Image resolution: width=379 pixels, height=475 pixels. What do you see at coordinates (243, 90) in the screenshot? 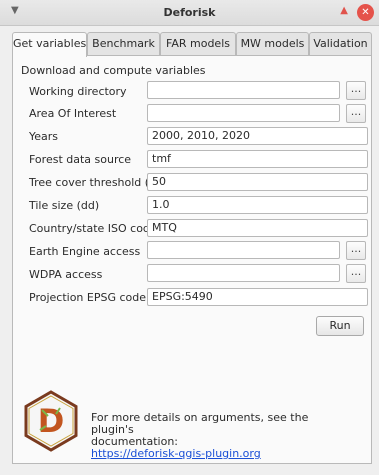
I see `working-directory-input` at bounding box center [243, 90].